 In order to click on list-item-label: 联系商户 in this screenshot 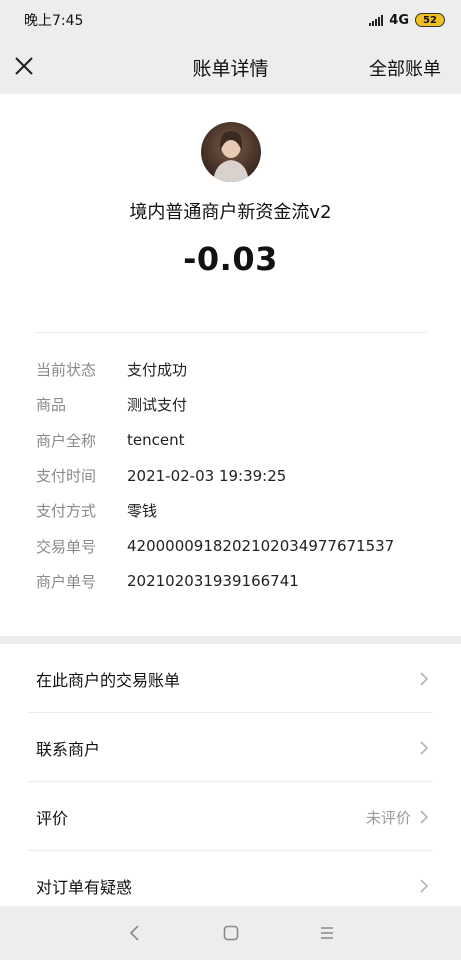, I will do `click(68, 749)`.